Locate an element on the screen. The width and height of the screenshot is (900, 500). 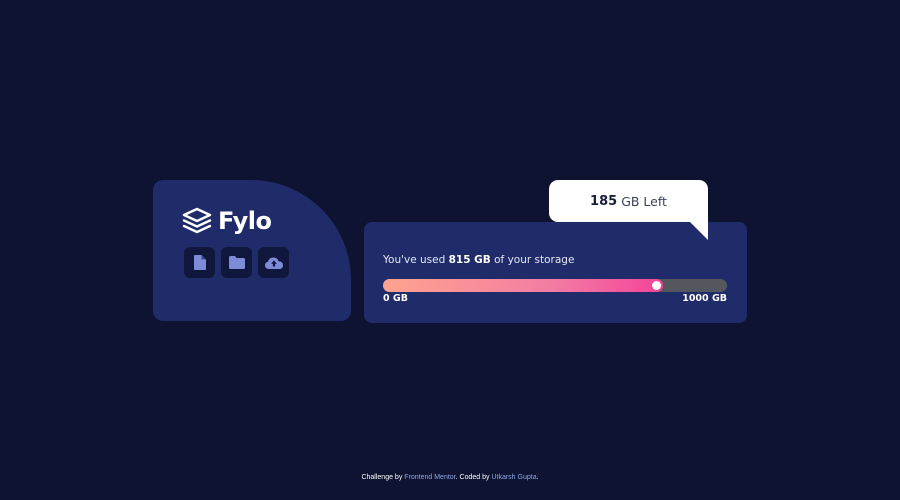
frontend-mentor-link: Frontend Mentor is located at coordinates (429, 477).